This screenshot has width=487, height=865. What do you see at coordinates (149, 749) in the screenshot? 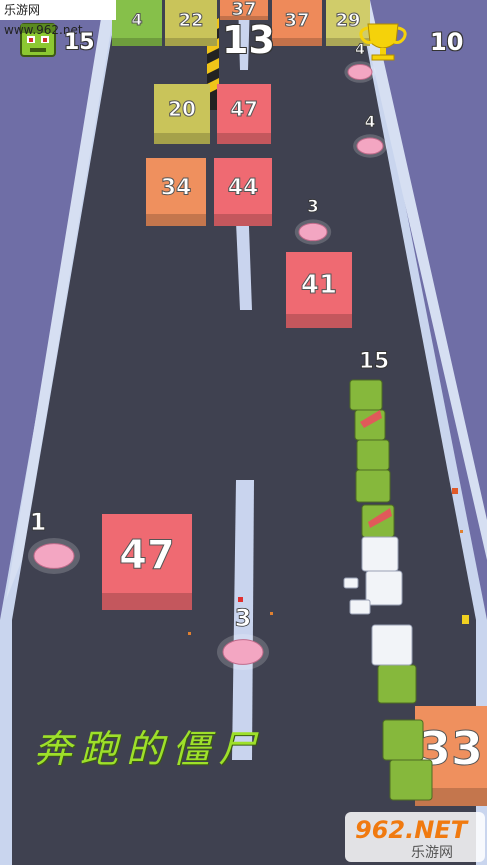
I see `game-title-caption: 奔跑的僵尸` at bounding box center [149, 749].